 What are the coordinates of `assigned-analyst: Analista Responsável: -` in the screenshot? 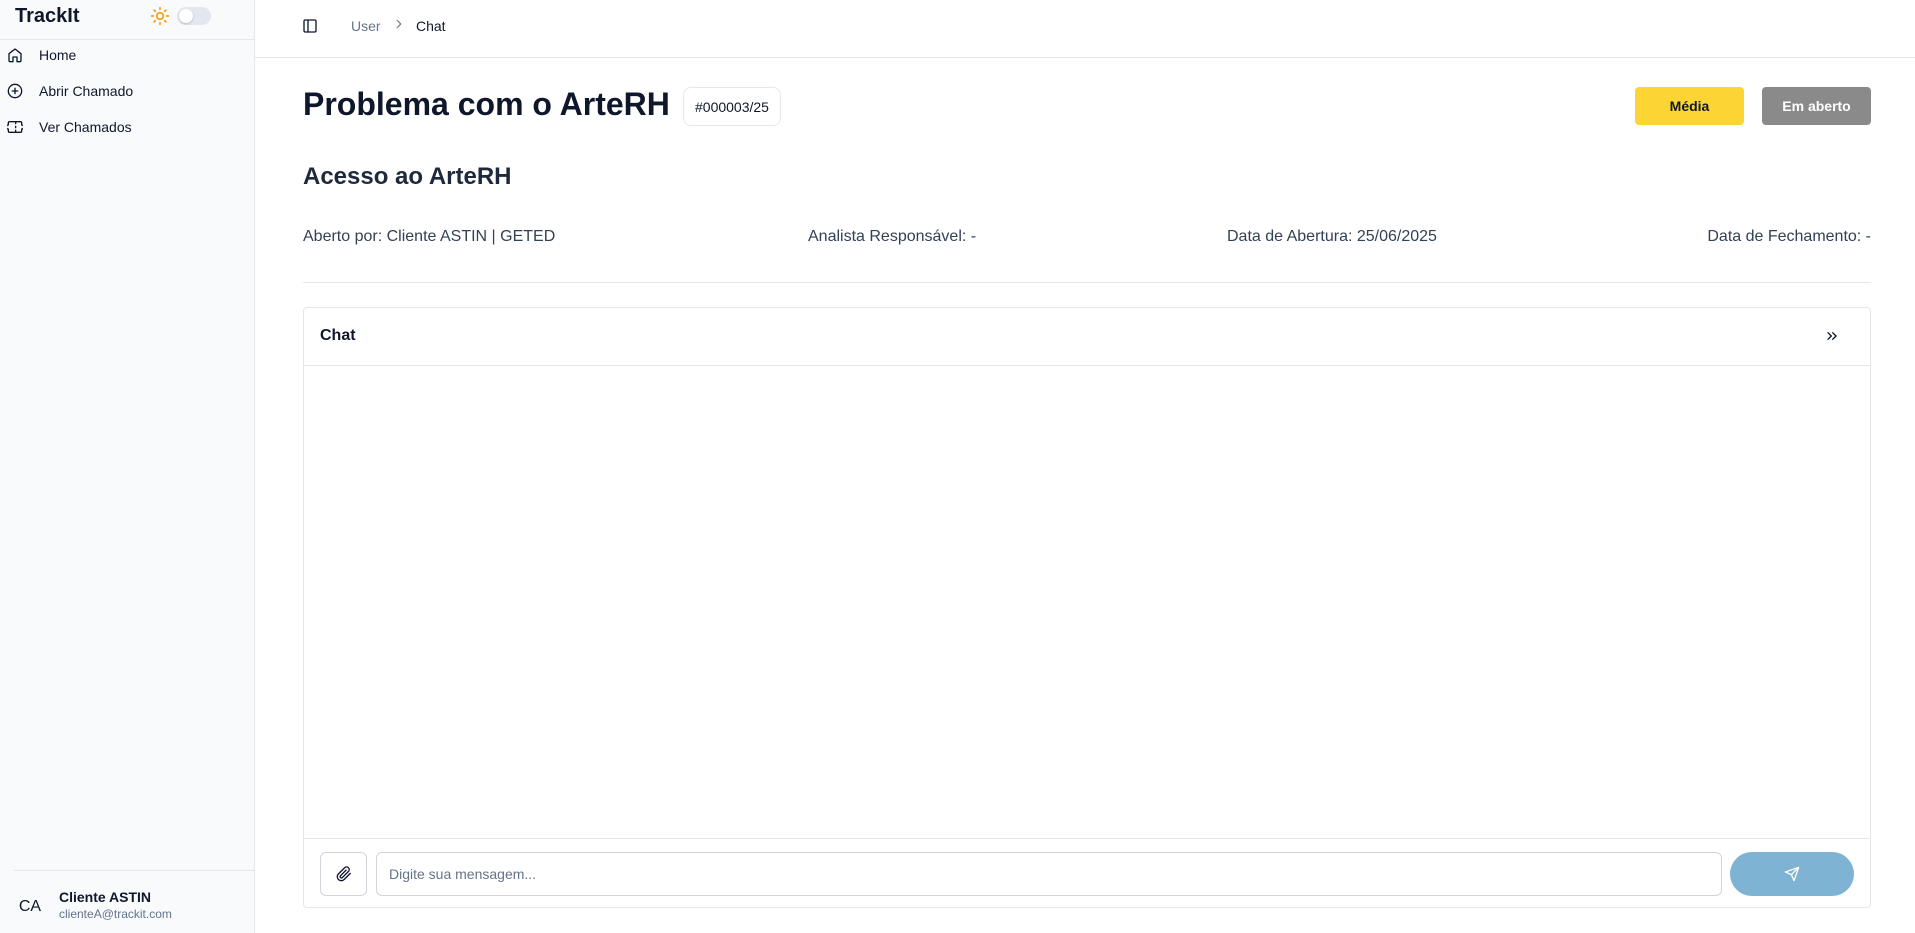 It's located at (892, 236).